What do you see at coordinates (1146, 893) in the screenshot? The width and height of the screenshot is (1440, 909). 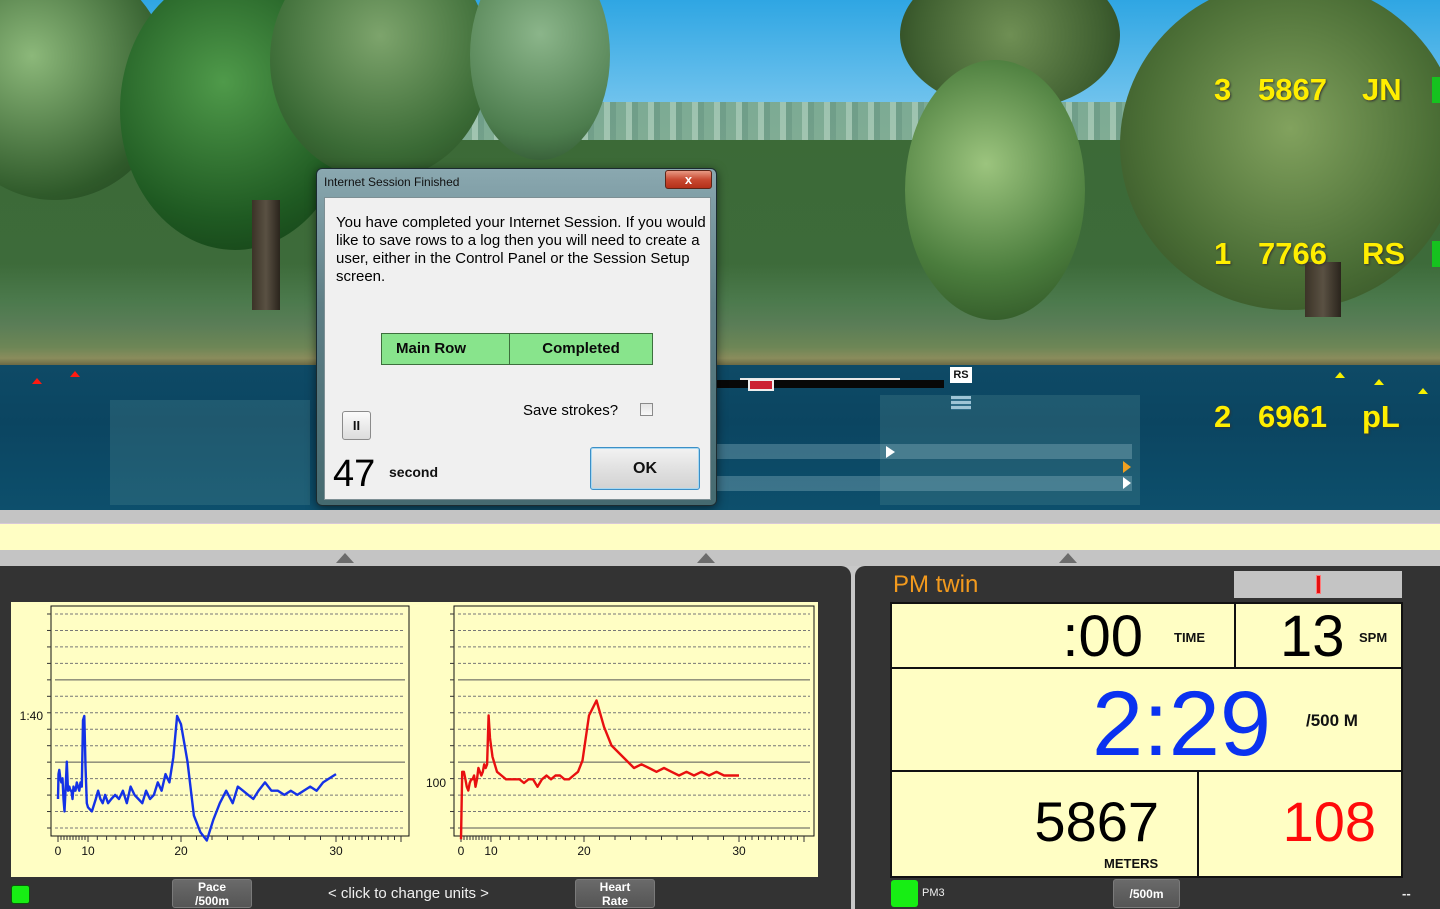 I see `pm-units-button: /500m` at bounding box center [1146, 893].